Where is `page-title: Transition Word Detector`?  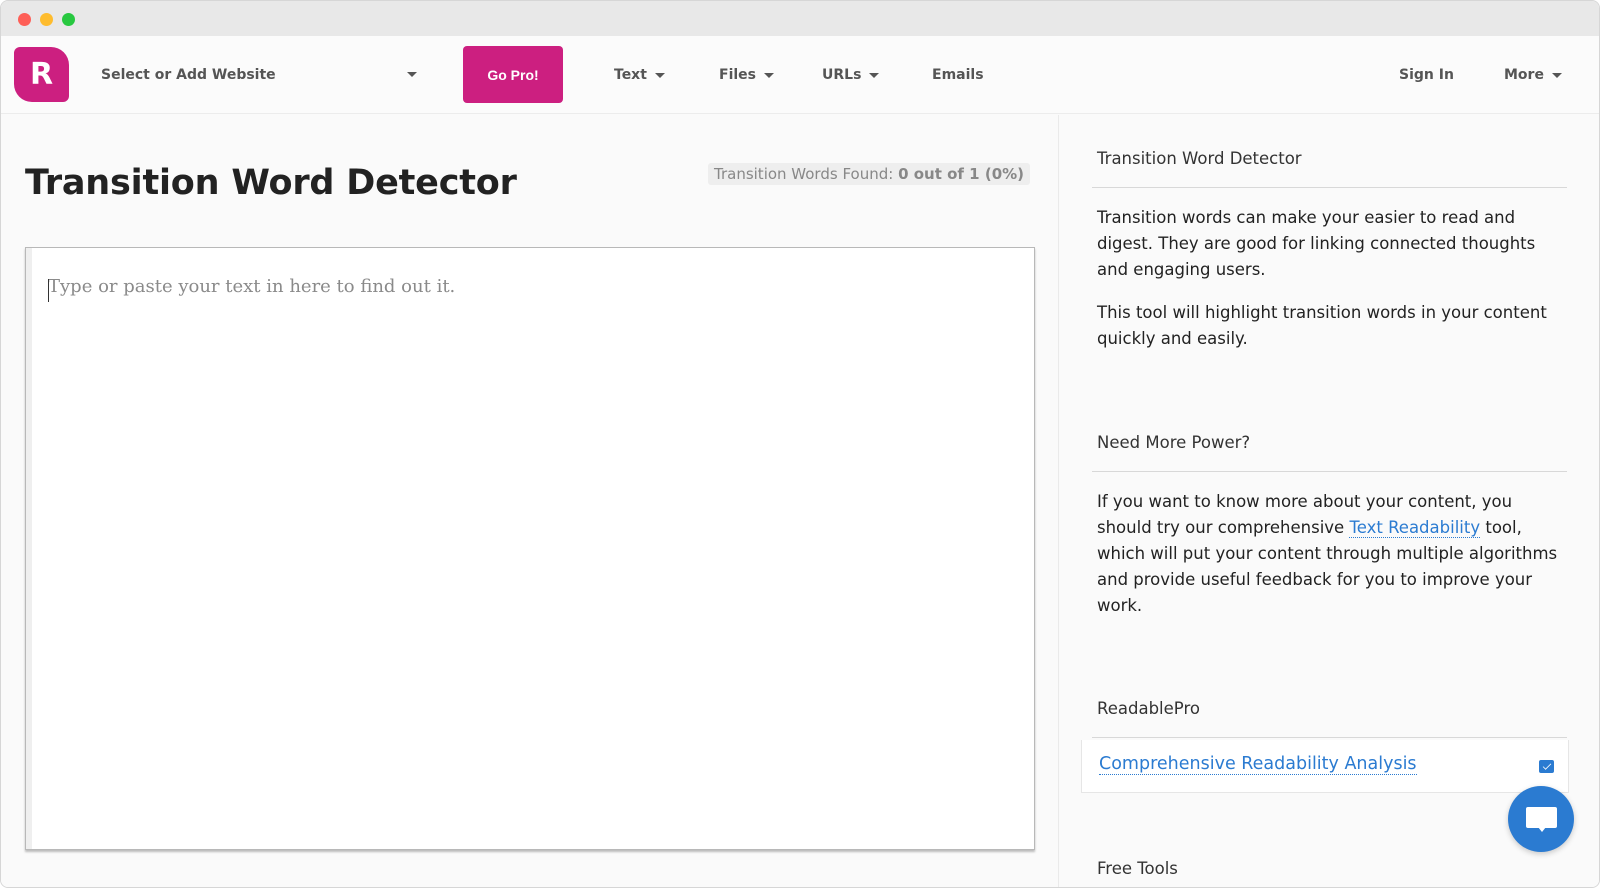
page-title: Transition Word Detector is located at coordinates (271, 183).